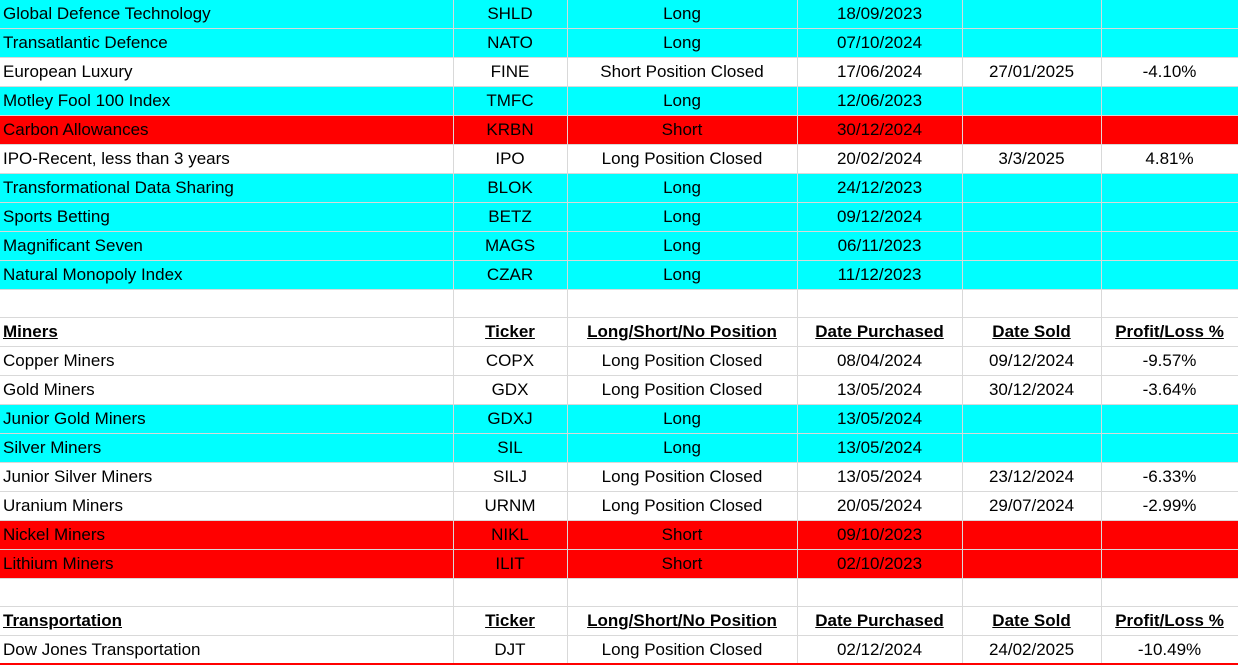 Image resolution: width=1238 pixels, height=665 pixels. What do you see at coordinates (1169, 390) in the screenshot?
I see `cell-profit-loss: -3.64%` at bounding box center [1169, 390].